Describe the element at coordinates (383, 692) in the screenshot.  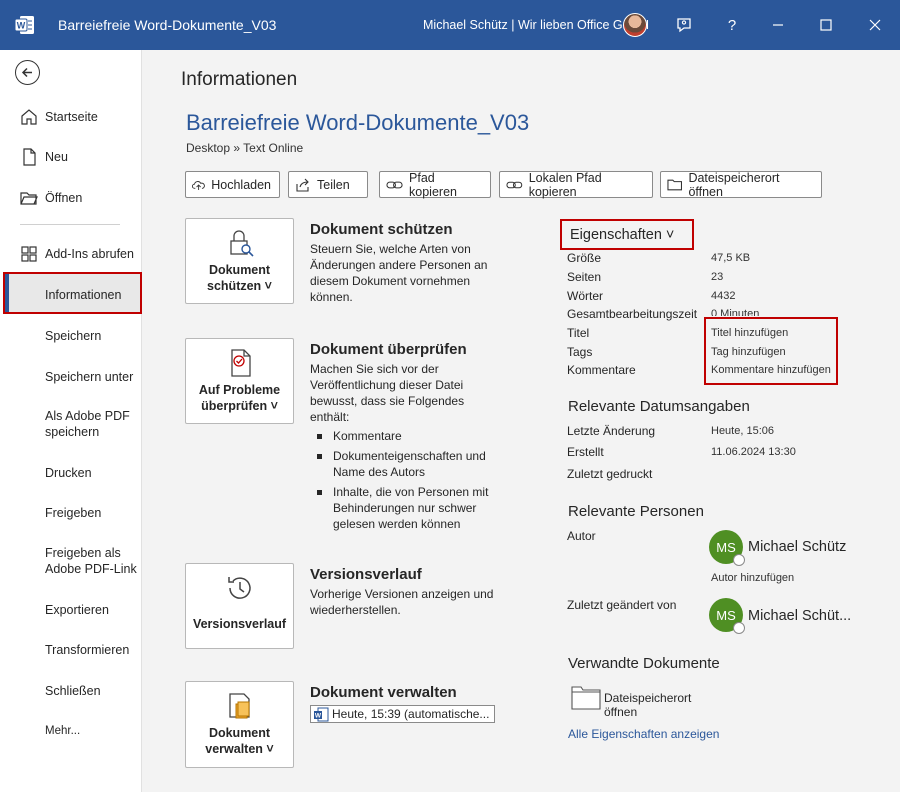
I see `manage-title: Dokument verwalten` at that location.